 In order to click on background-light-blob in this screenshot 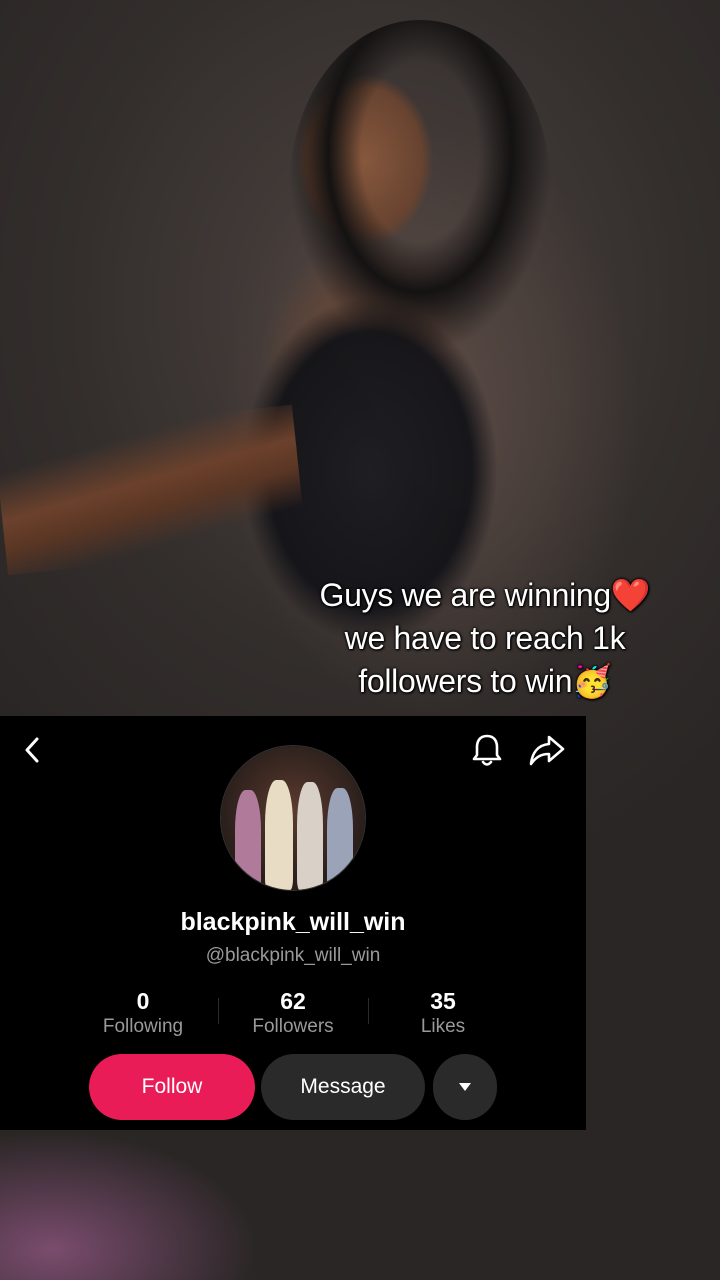, I will do `click(130, 1205)`.